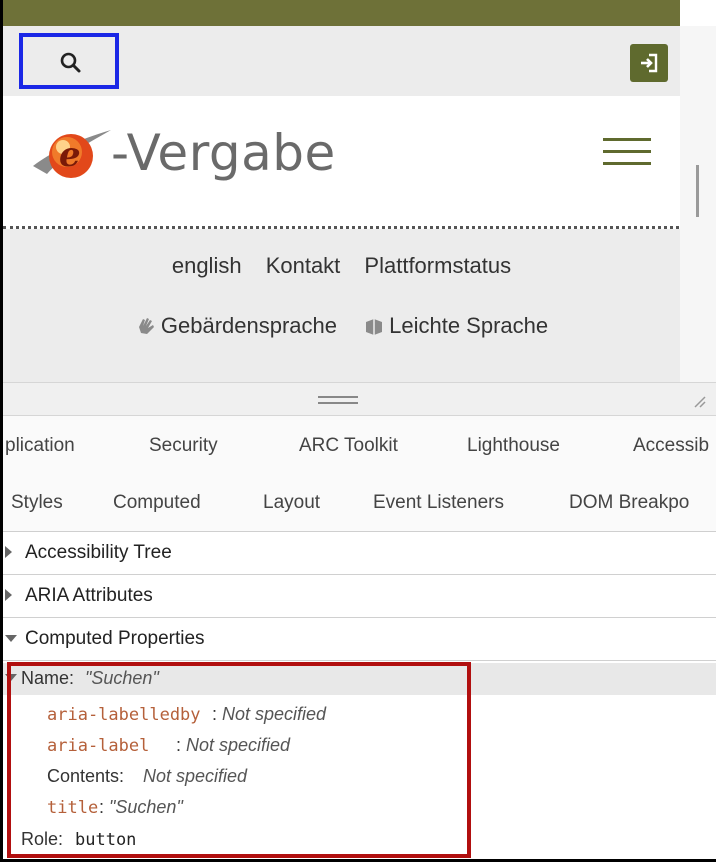  Describe the element at coordinates (374, 327) in the screenshot. I see `book-icon` at that location.